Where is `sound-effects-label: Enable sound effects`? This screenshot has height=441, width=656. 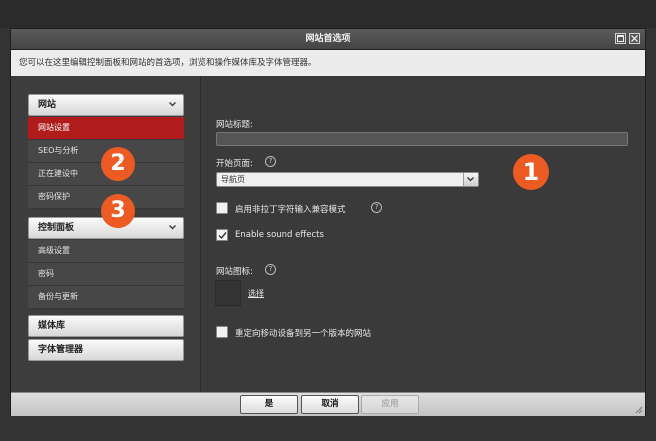
sound-effects-label: Enable sound effects is located at coordinates (279, 235).